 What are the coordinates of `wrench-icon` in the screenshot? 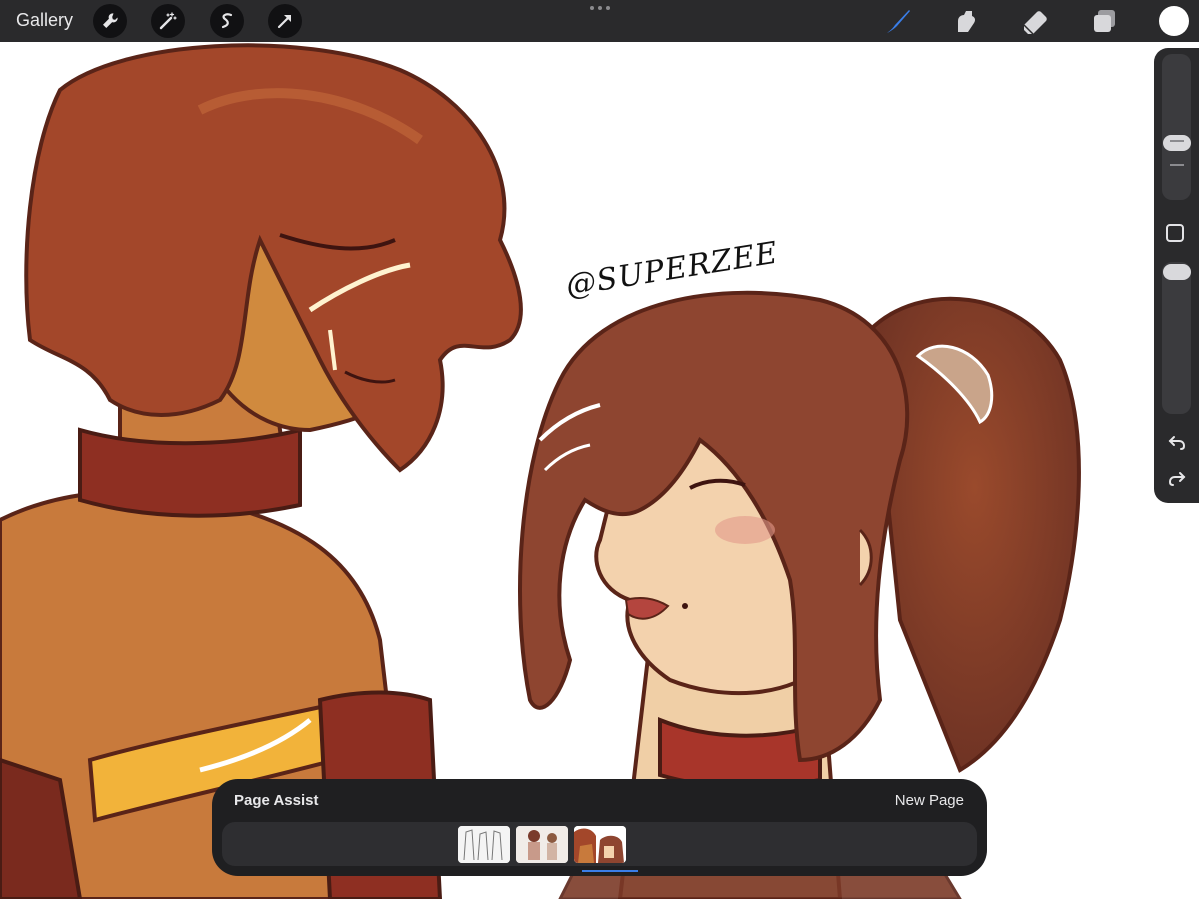 It's located at (110, 20).